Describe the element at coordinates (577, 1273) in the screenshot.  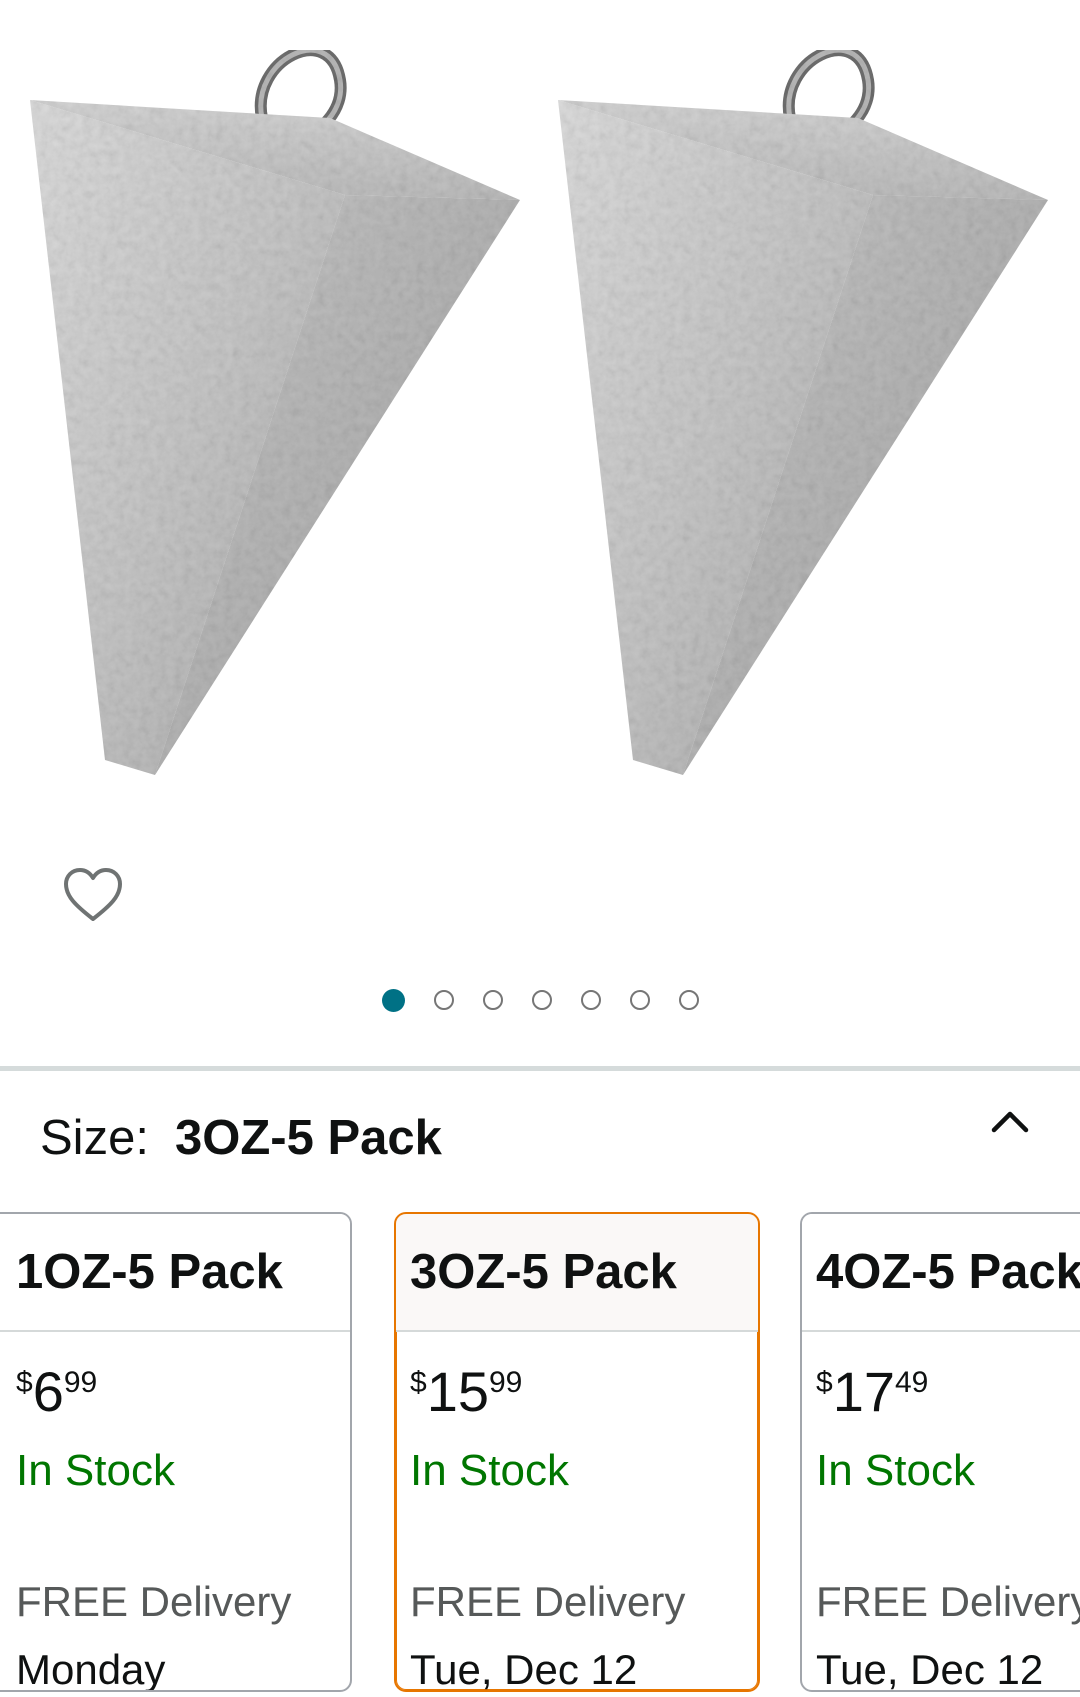
I see `option-title: 3OZ-5 Pack` at that location.